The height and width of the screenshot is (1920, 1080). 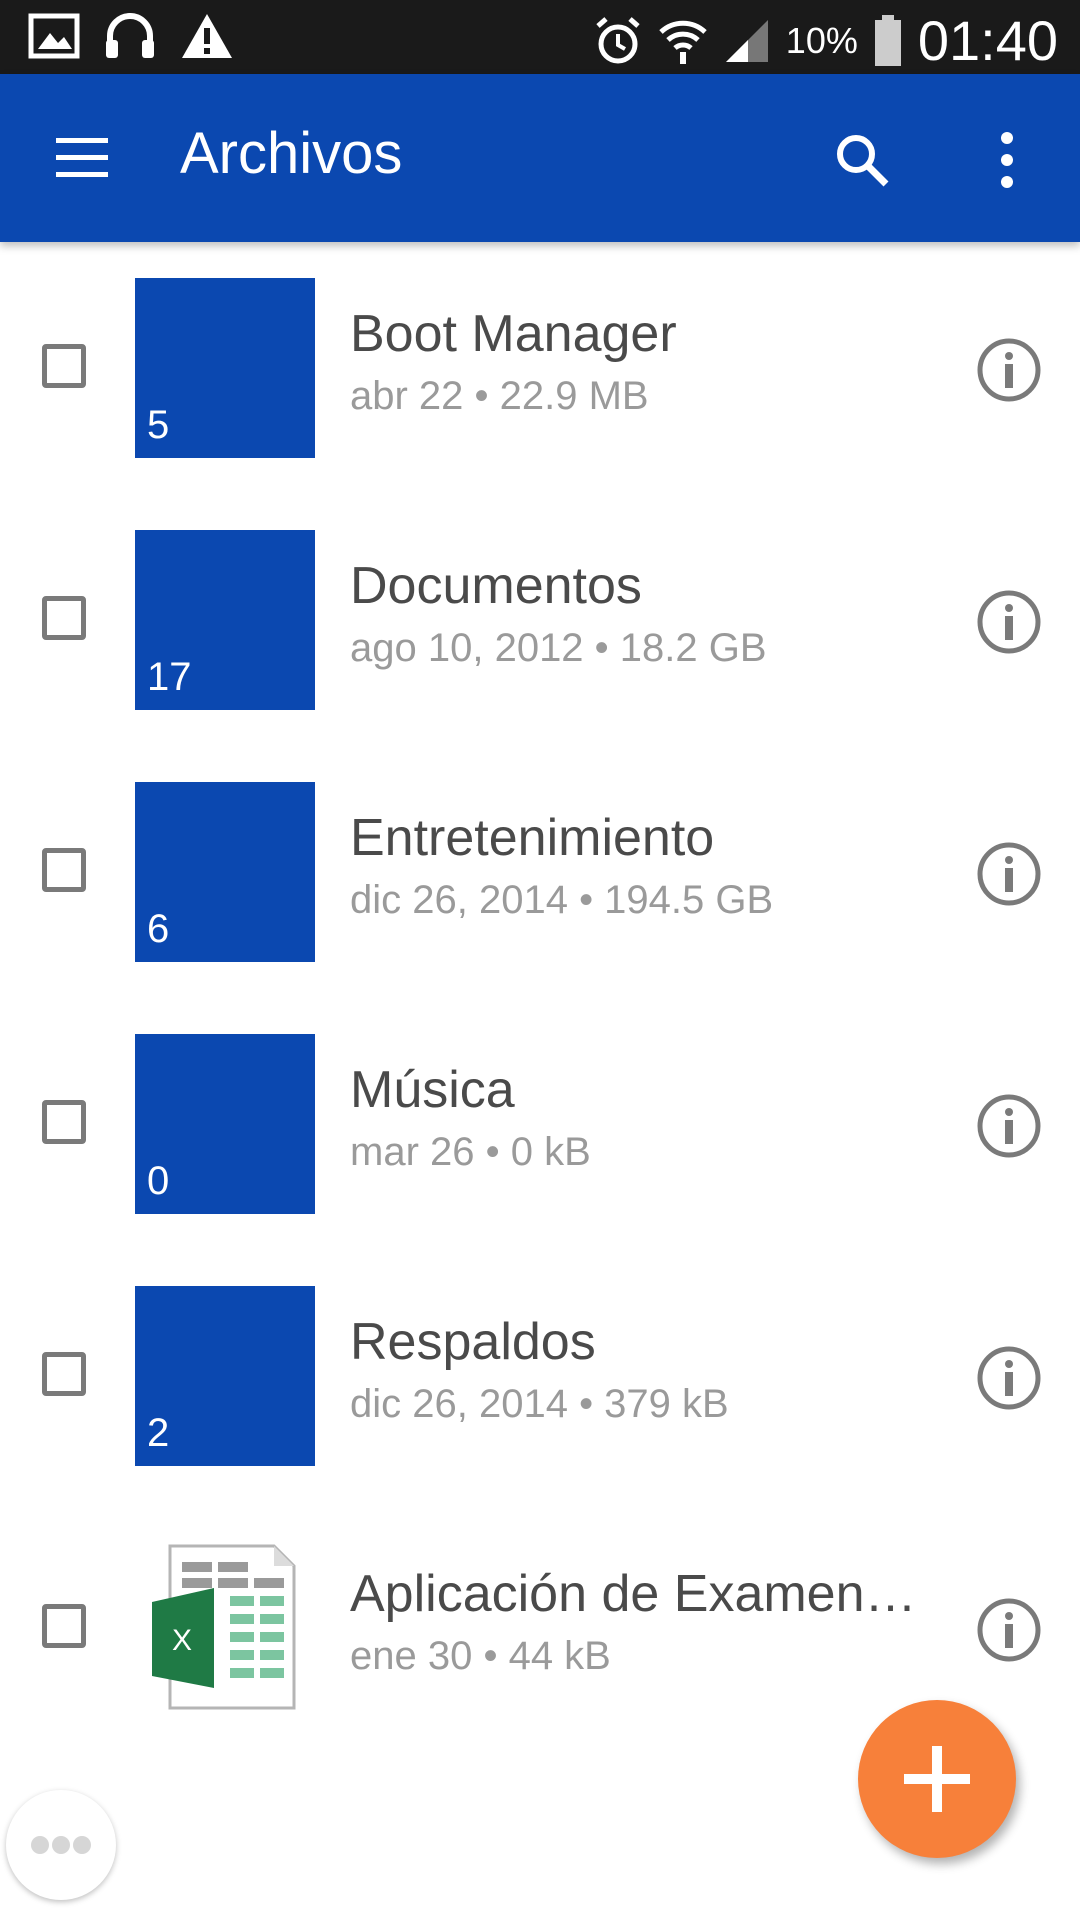 What do you see at coordinates (225, 1376) in the screenshot?
I see `folder-thumbnail: 2` at bounding box center [225, 1376].